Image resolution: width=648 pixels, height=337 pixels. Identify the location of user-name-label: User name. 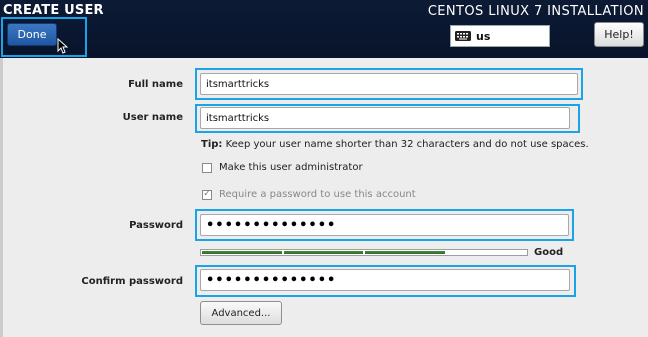
(152, 117).